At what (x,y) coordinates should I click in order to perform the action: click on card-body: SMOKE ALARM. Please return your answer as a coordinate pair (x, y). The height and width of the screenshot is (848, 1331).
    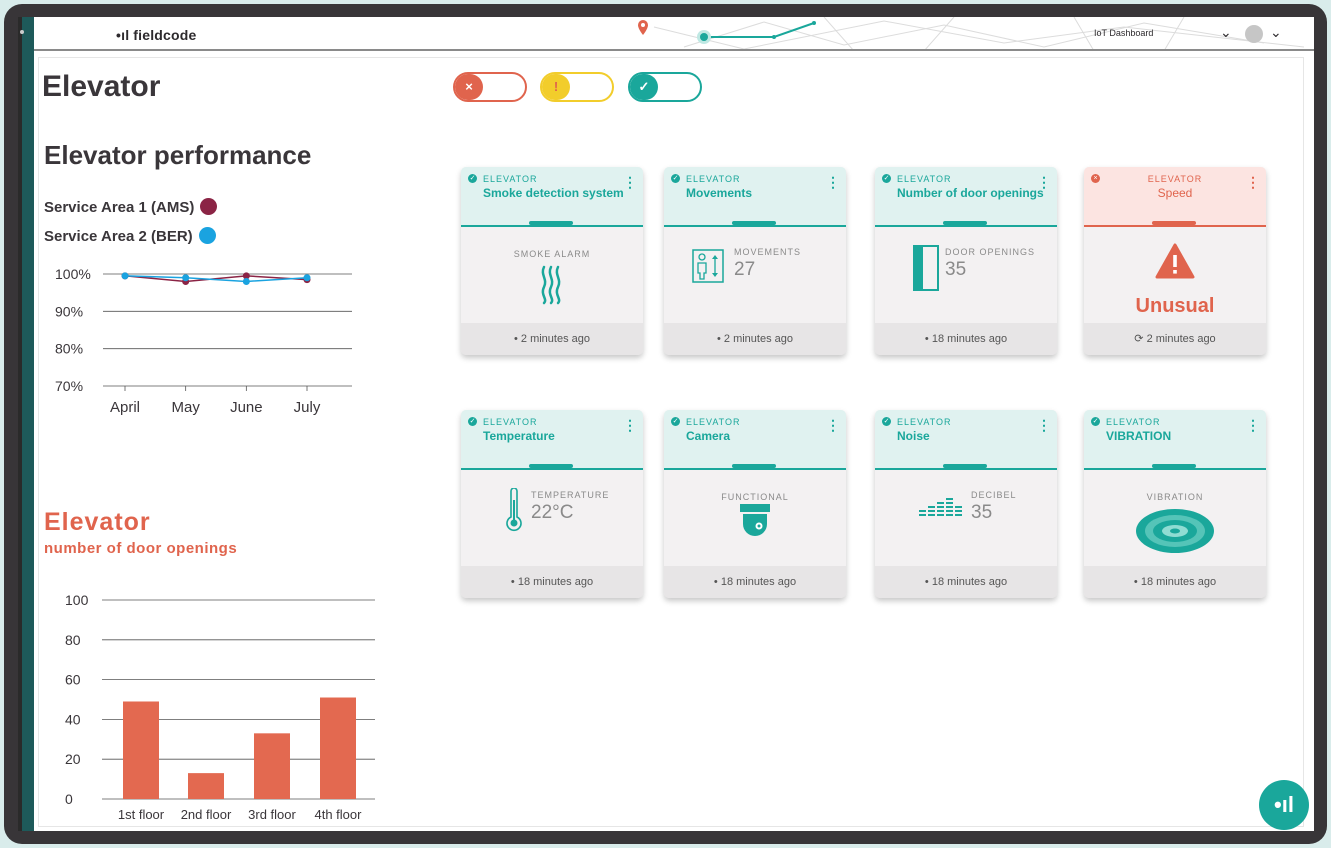
    Looking at the image, I should click on (552, 276).